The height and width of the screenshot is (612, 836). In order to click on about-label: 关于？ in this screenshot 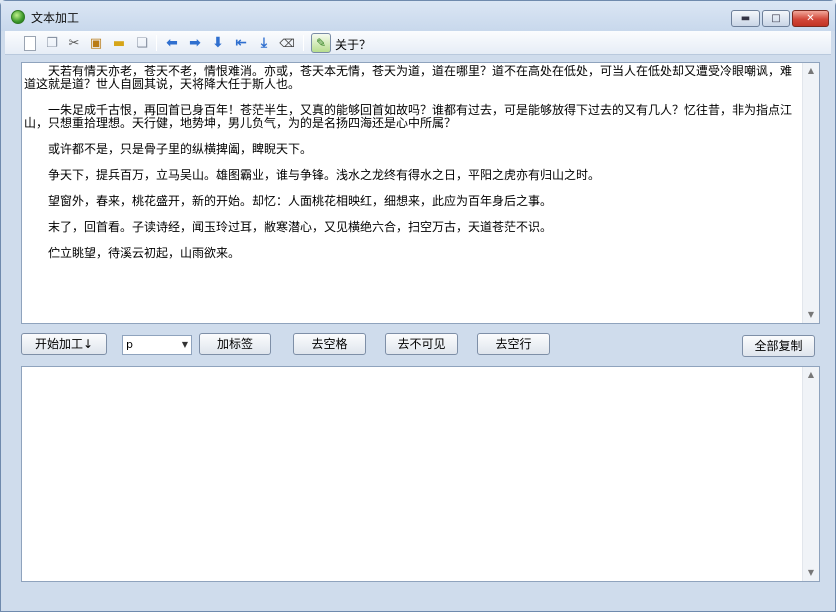, I will do `click(353, 44)`.